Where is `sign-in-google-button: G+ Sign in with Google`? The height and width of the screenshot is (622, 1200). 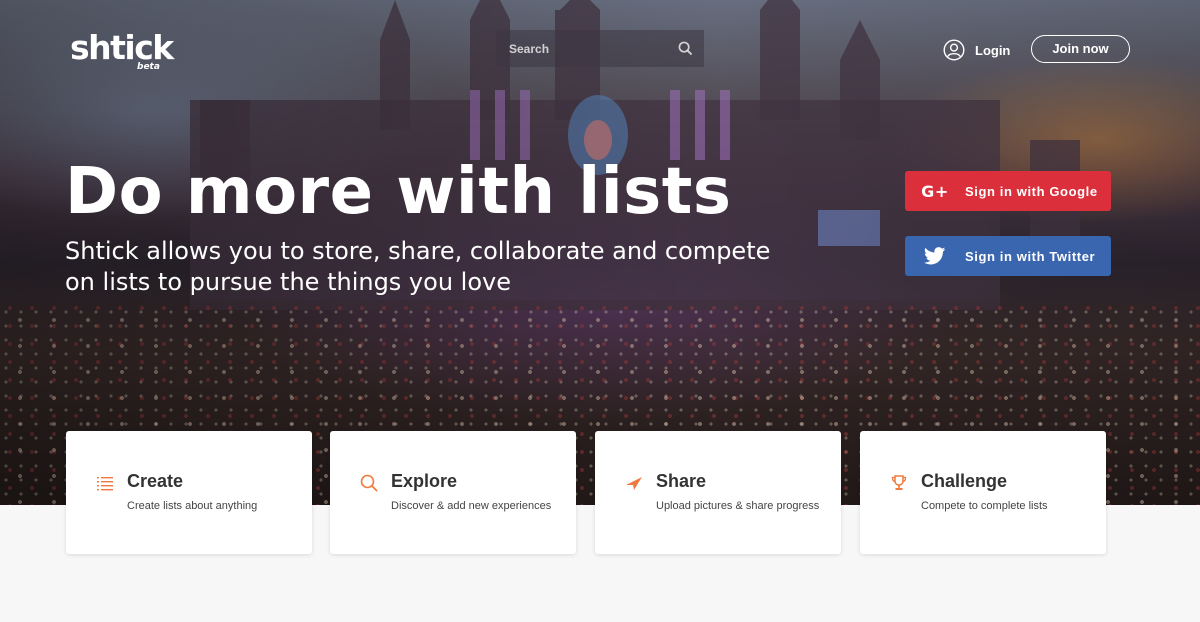
sign-in-google-button: G+ Sign in with Google is located at coordinates (1008, 191).